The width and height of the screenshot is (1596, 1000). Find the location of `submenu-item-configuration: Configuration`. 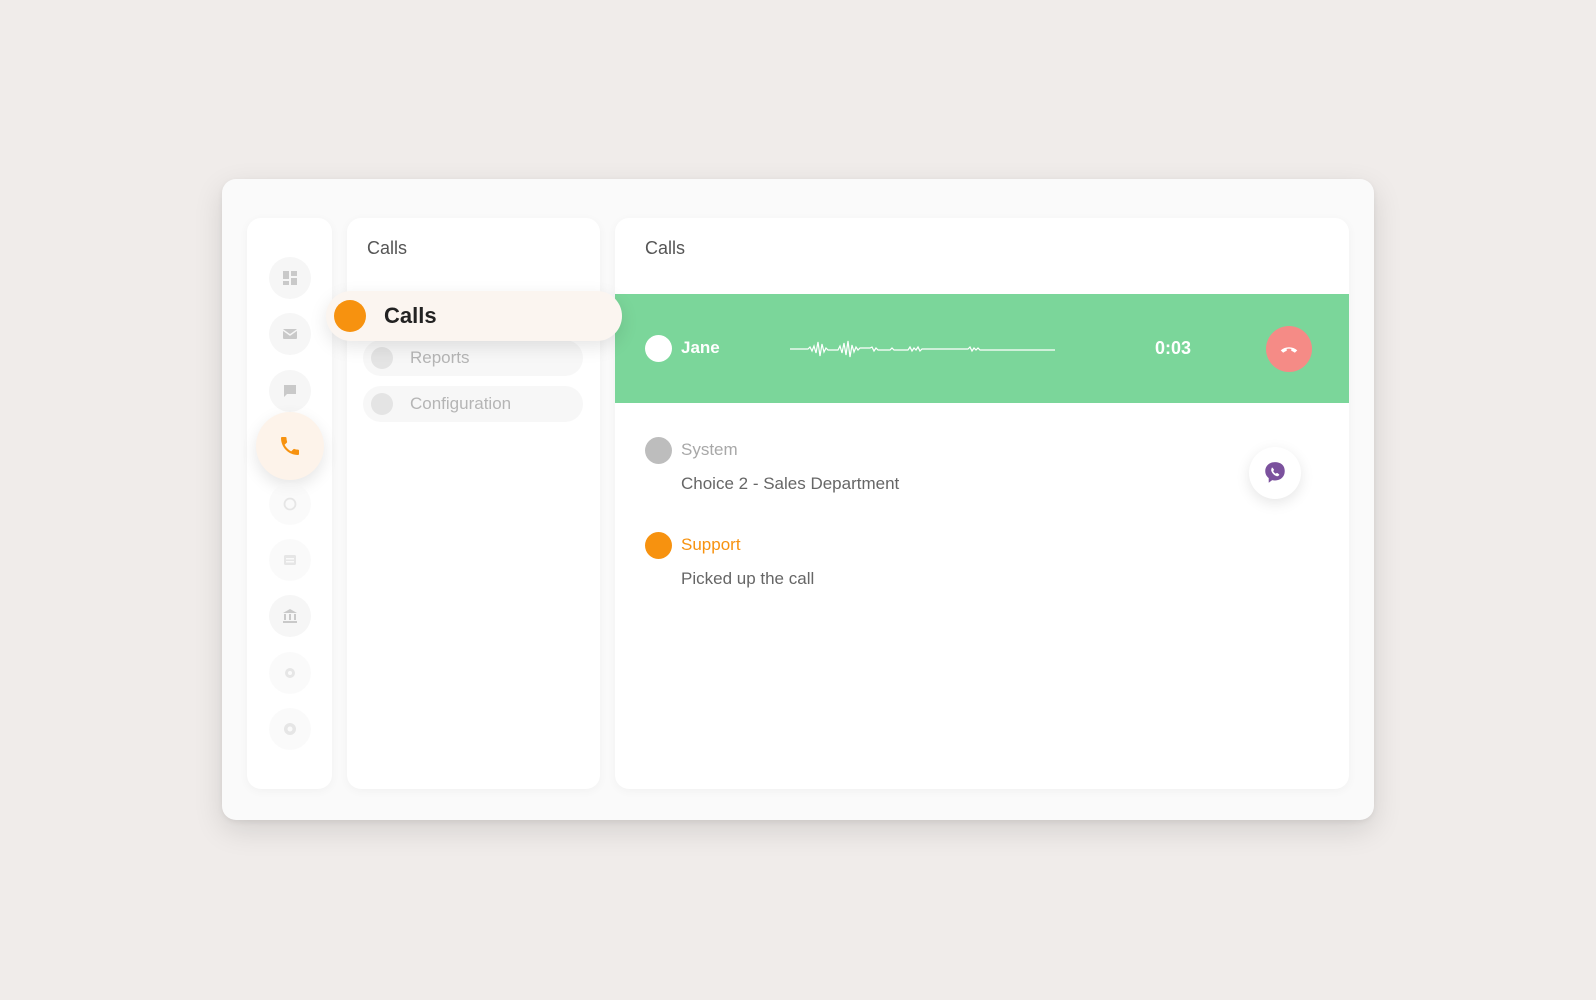

submenu-item-configuration: Configuration is located at coordinates (473, 404).